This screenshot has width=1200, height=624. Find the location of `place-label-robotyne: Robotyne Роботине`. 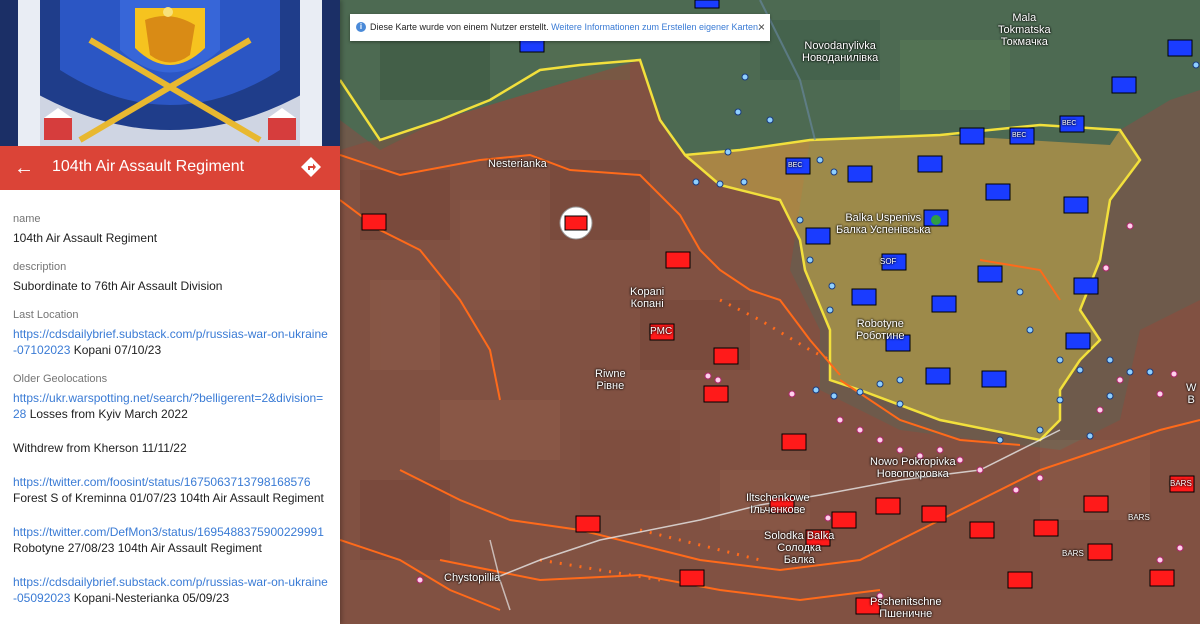

place-label-robotyne: Robotyne Роботине is located at coordinates (880, 330).